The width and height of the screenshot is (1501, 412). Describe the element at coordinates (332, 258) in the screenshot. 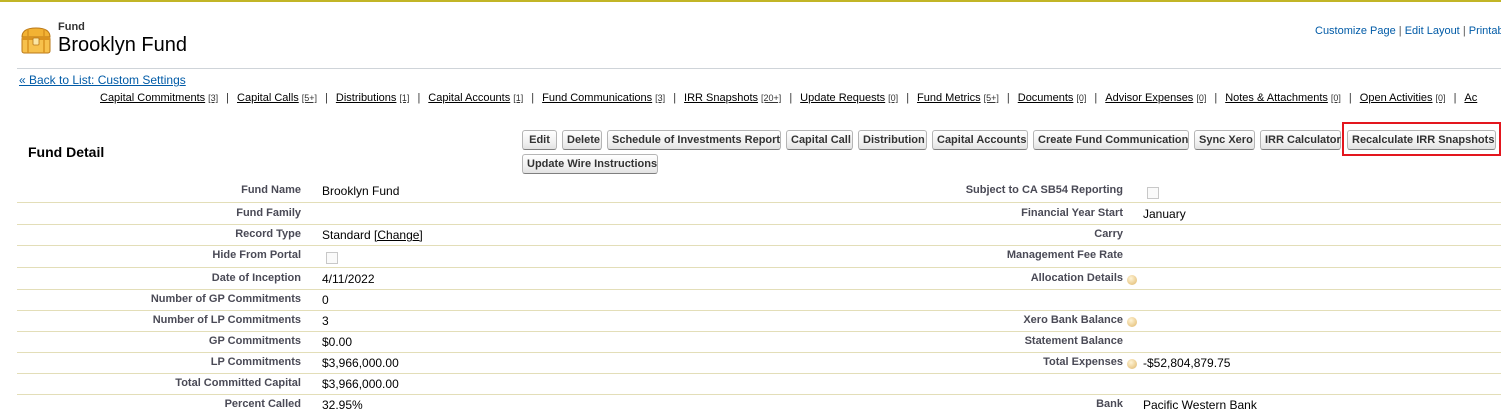

I see `hide-from-portal-checkbox` at that location.